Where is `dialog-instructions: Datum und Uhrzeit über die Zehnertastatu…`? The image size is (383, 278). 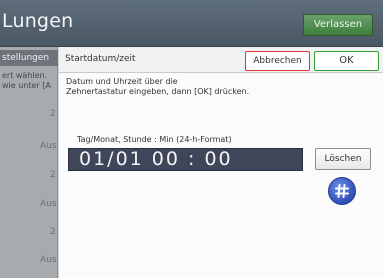
dialog-instructions: Datum und Uhrzeit über die Zehnertastatu… is located at coordinates (157, 87).